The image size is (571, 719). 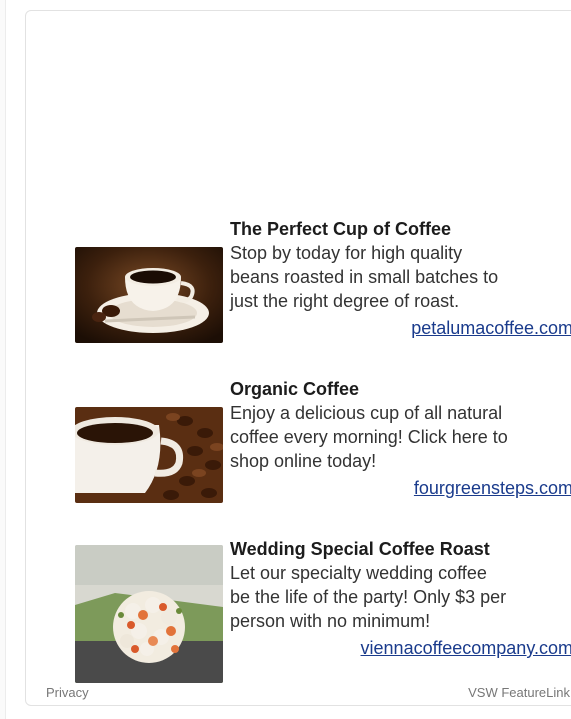 I want to click on ad-3-desc-line-3: person with no minimum!, so click(x=330, y=621).